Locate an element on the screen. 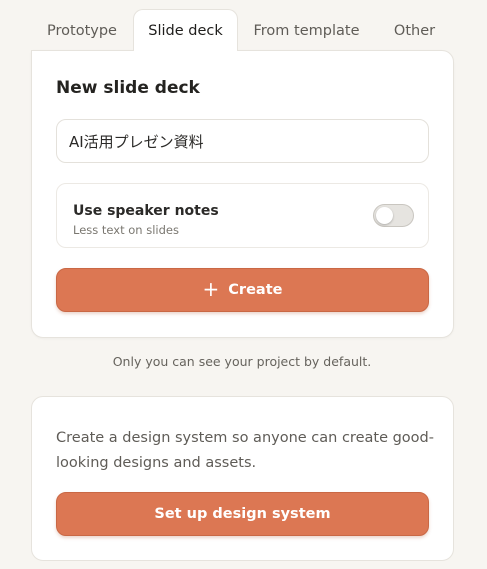  tab-from-template: From template is located at coordinates (306, 30).